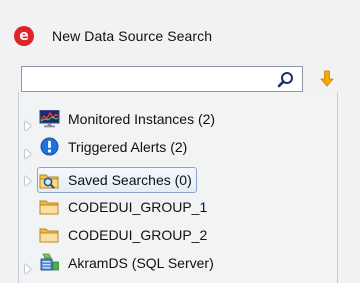  Describe the element at coordinates (128, 146) in the screenshot. I see `tree-item-label: Triggered Alerts (2)` at that location.